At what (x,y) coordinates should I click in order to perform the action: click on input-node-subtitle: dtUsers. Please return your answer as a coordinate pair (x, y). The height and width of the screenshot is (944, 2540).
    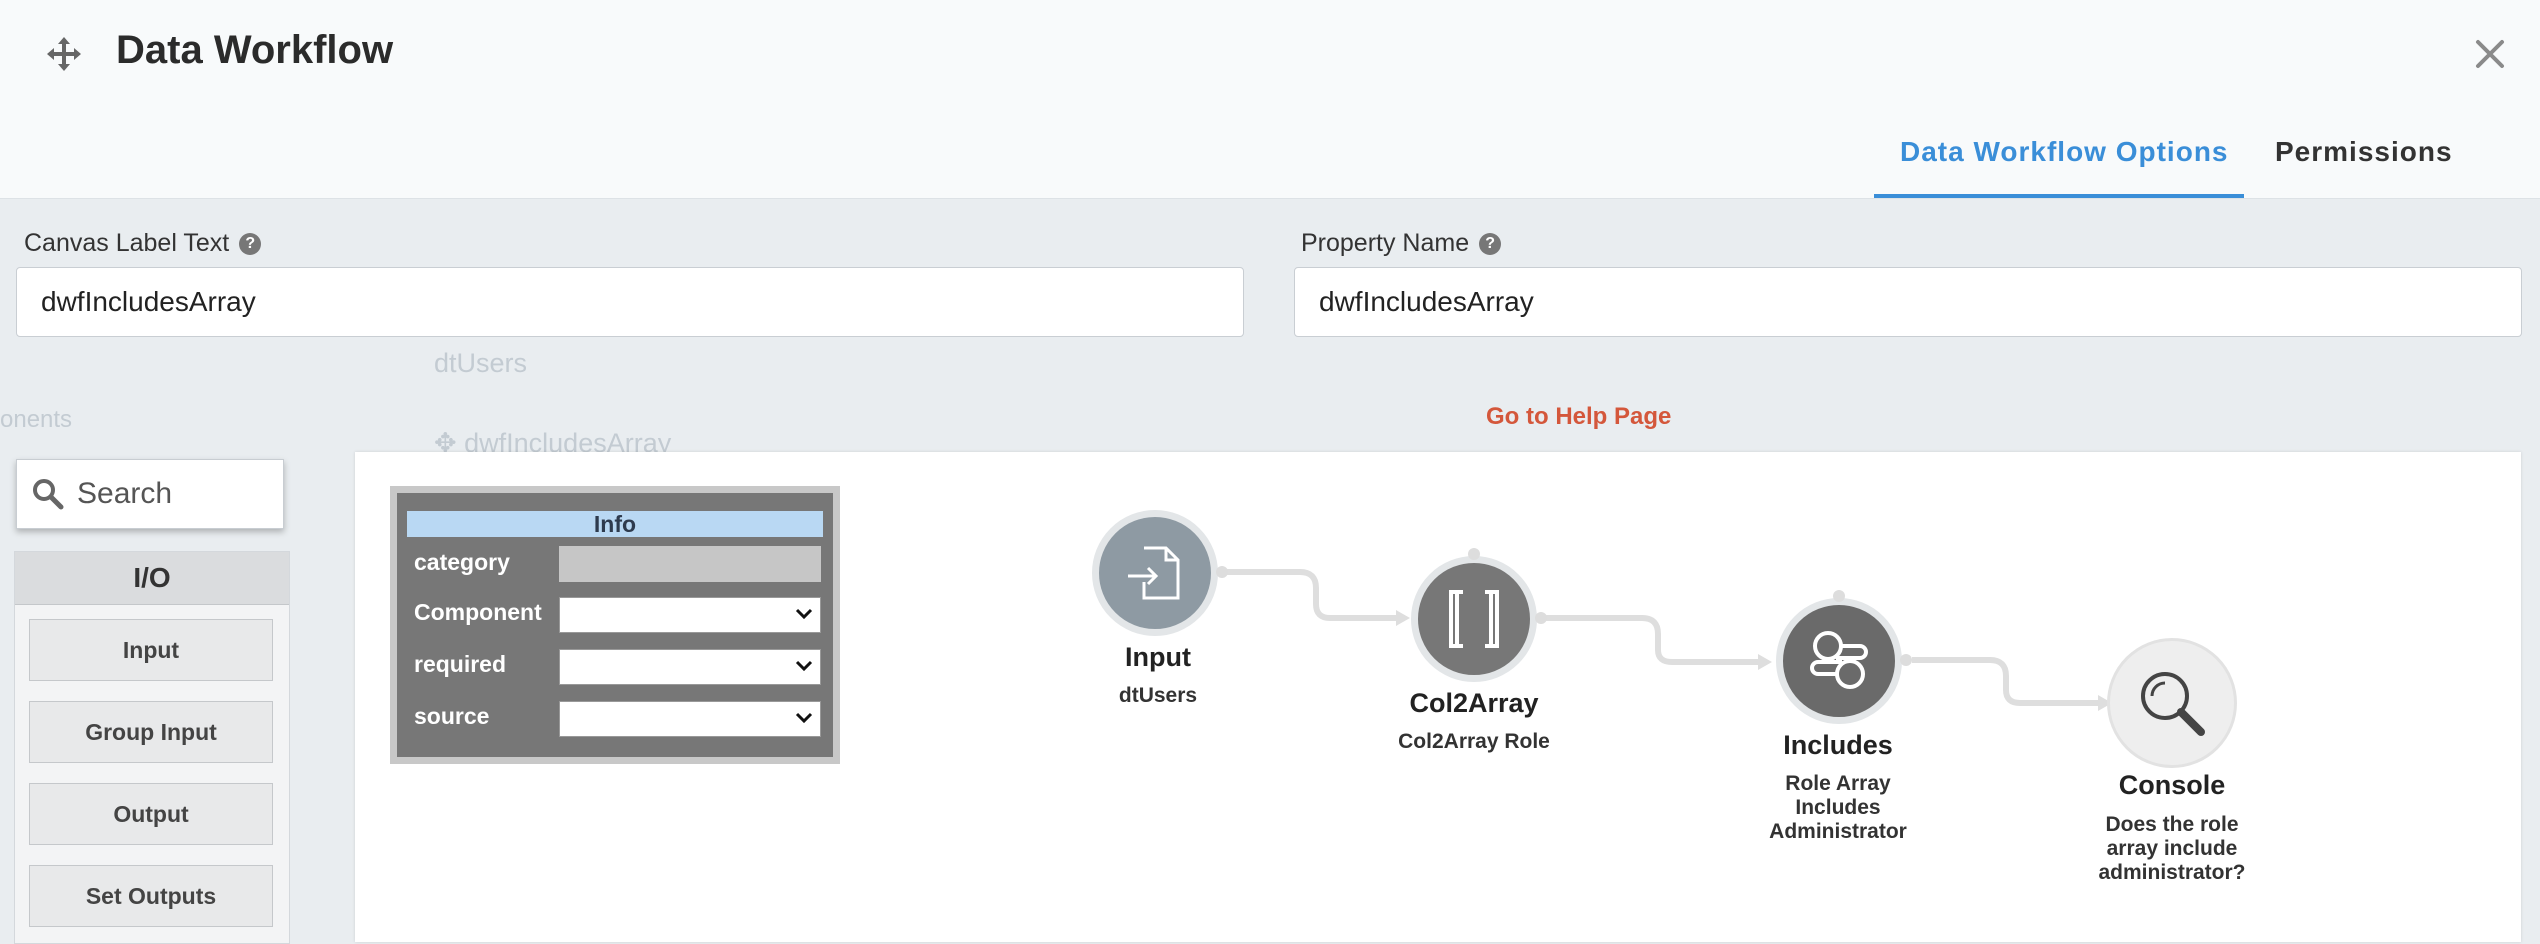
    Looking at the image, I should click on (1158, 695).